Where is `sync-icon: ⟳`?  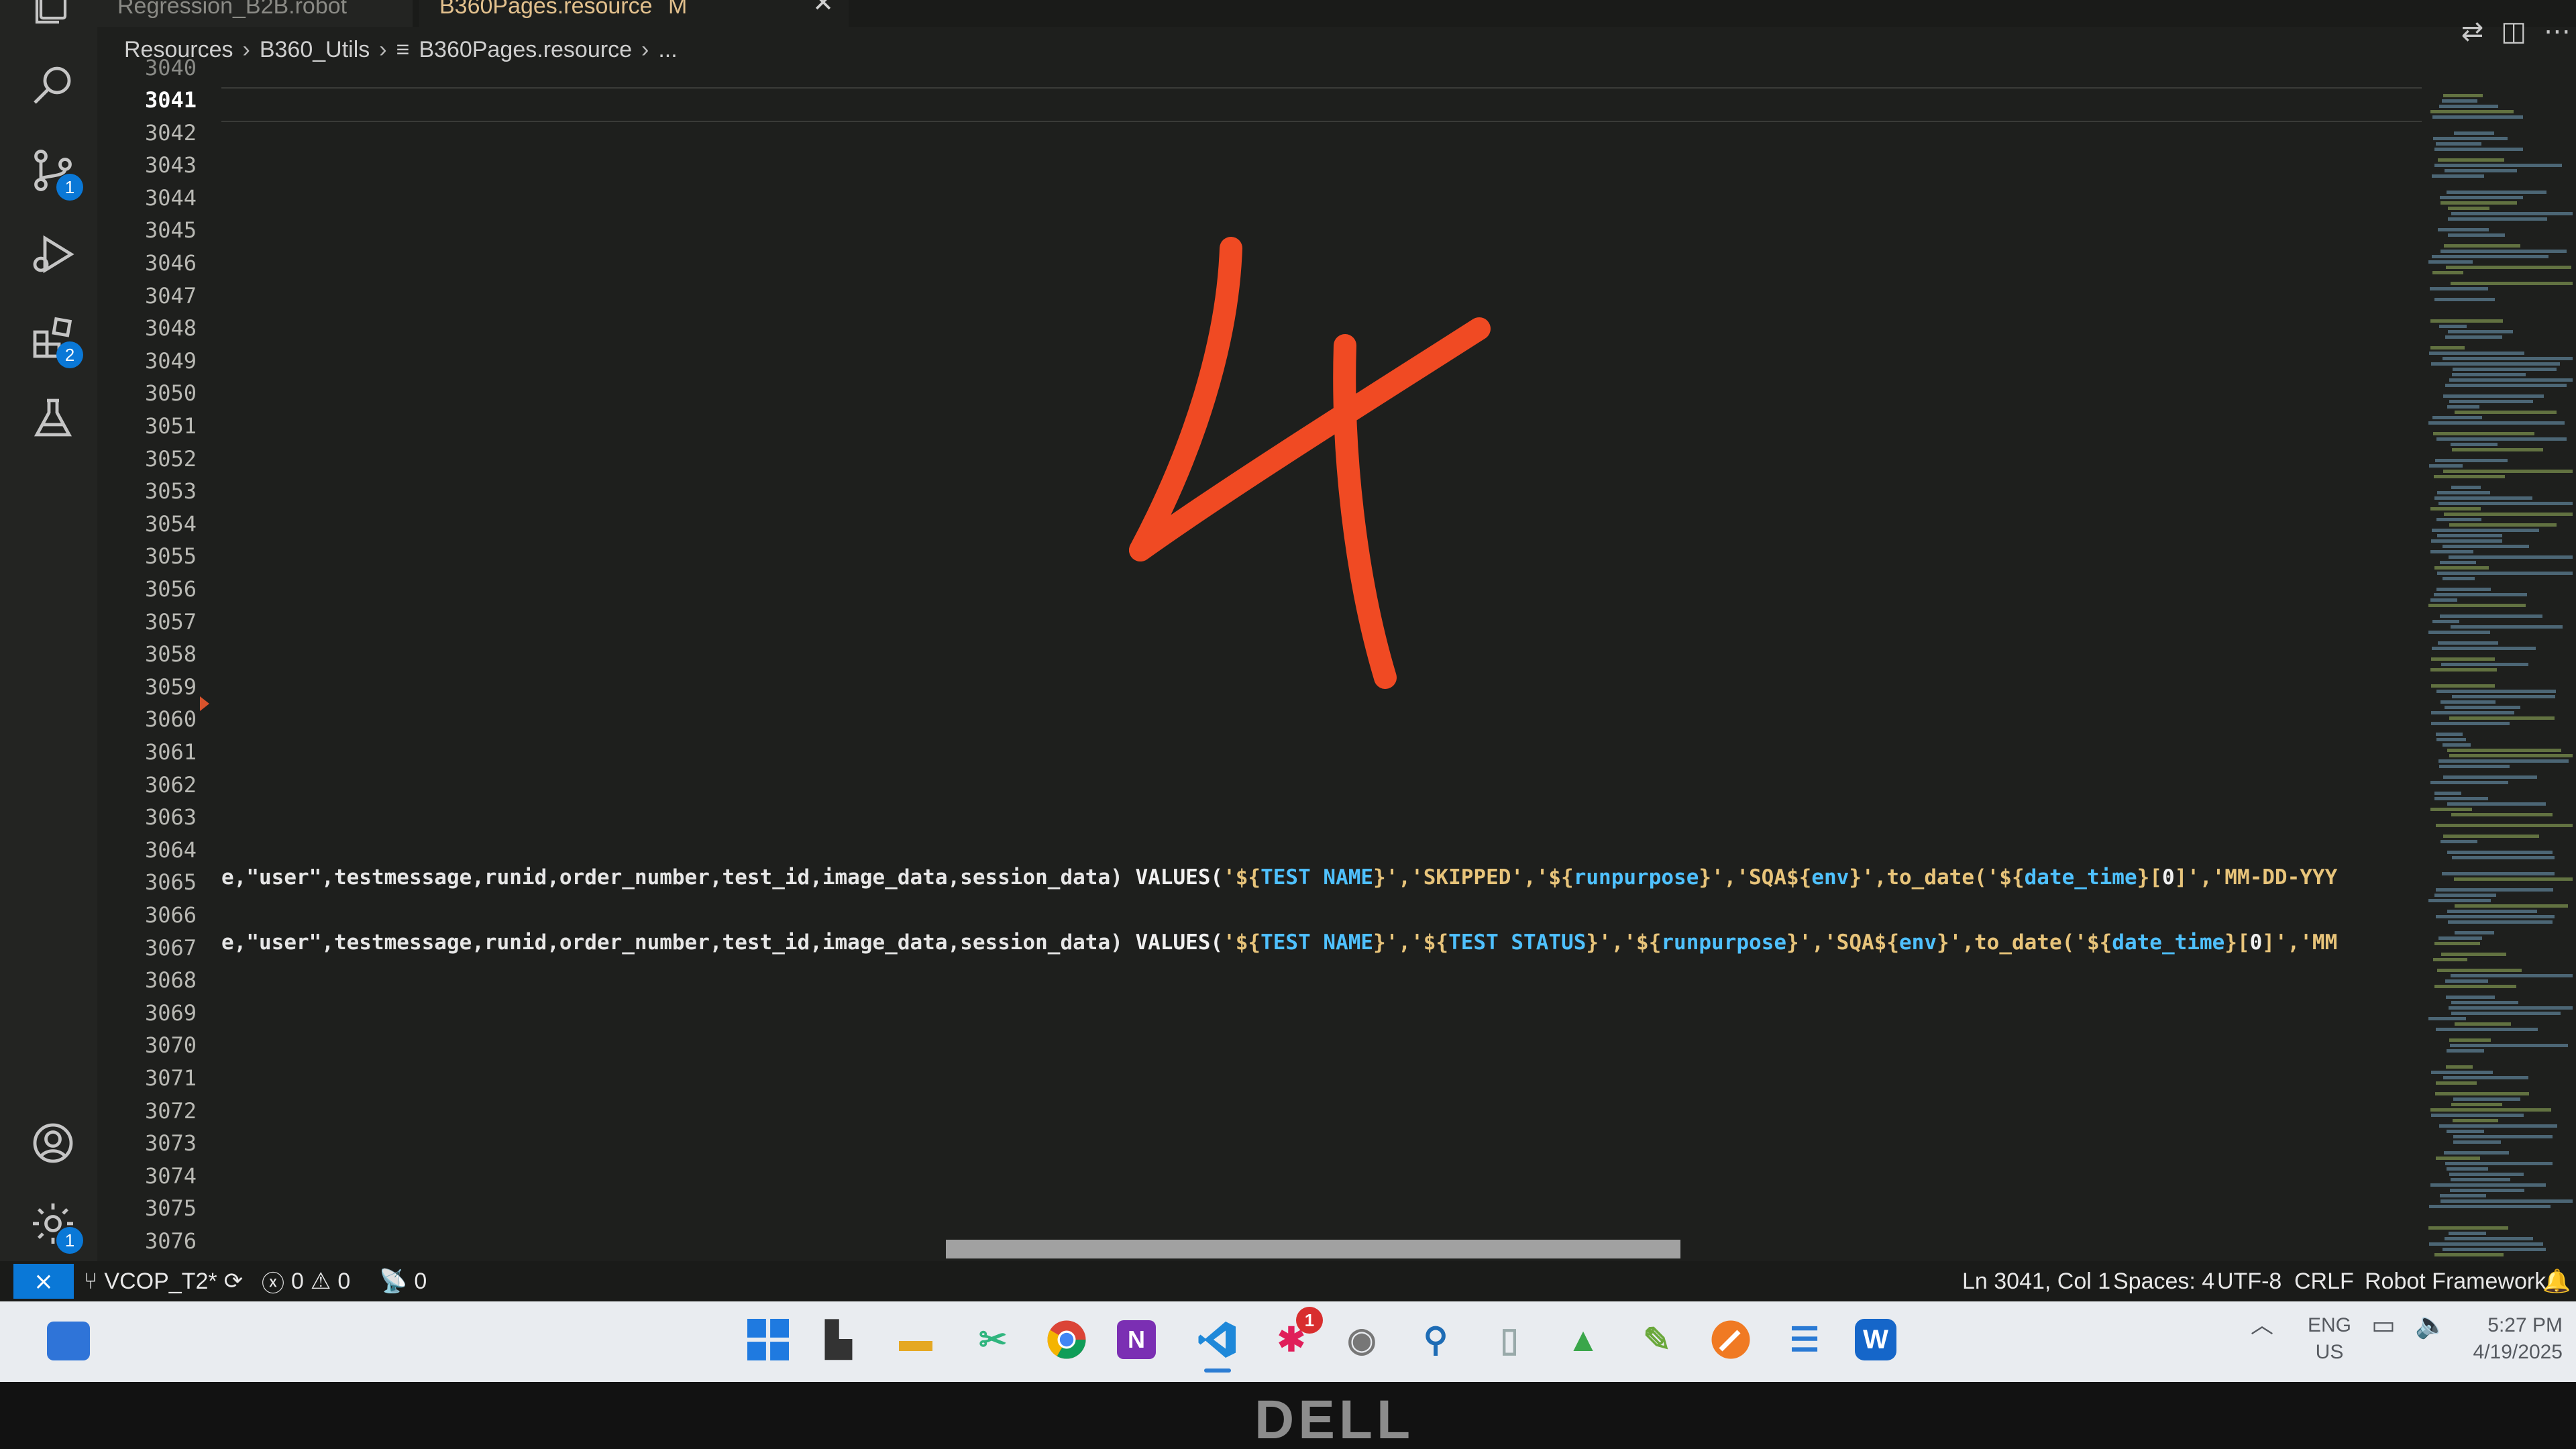 sync-icon: ⟳ is located at coordinates (234, 1281).